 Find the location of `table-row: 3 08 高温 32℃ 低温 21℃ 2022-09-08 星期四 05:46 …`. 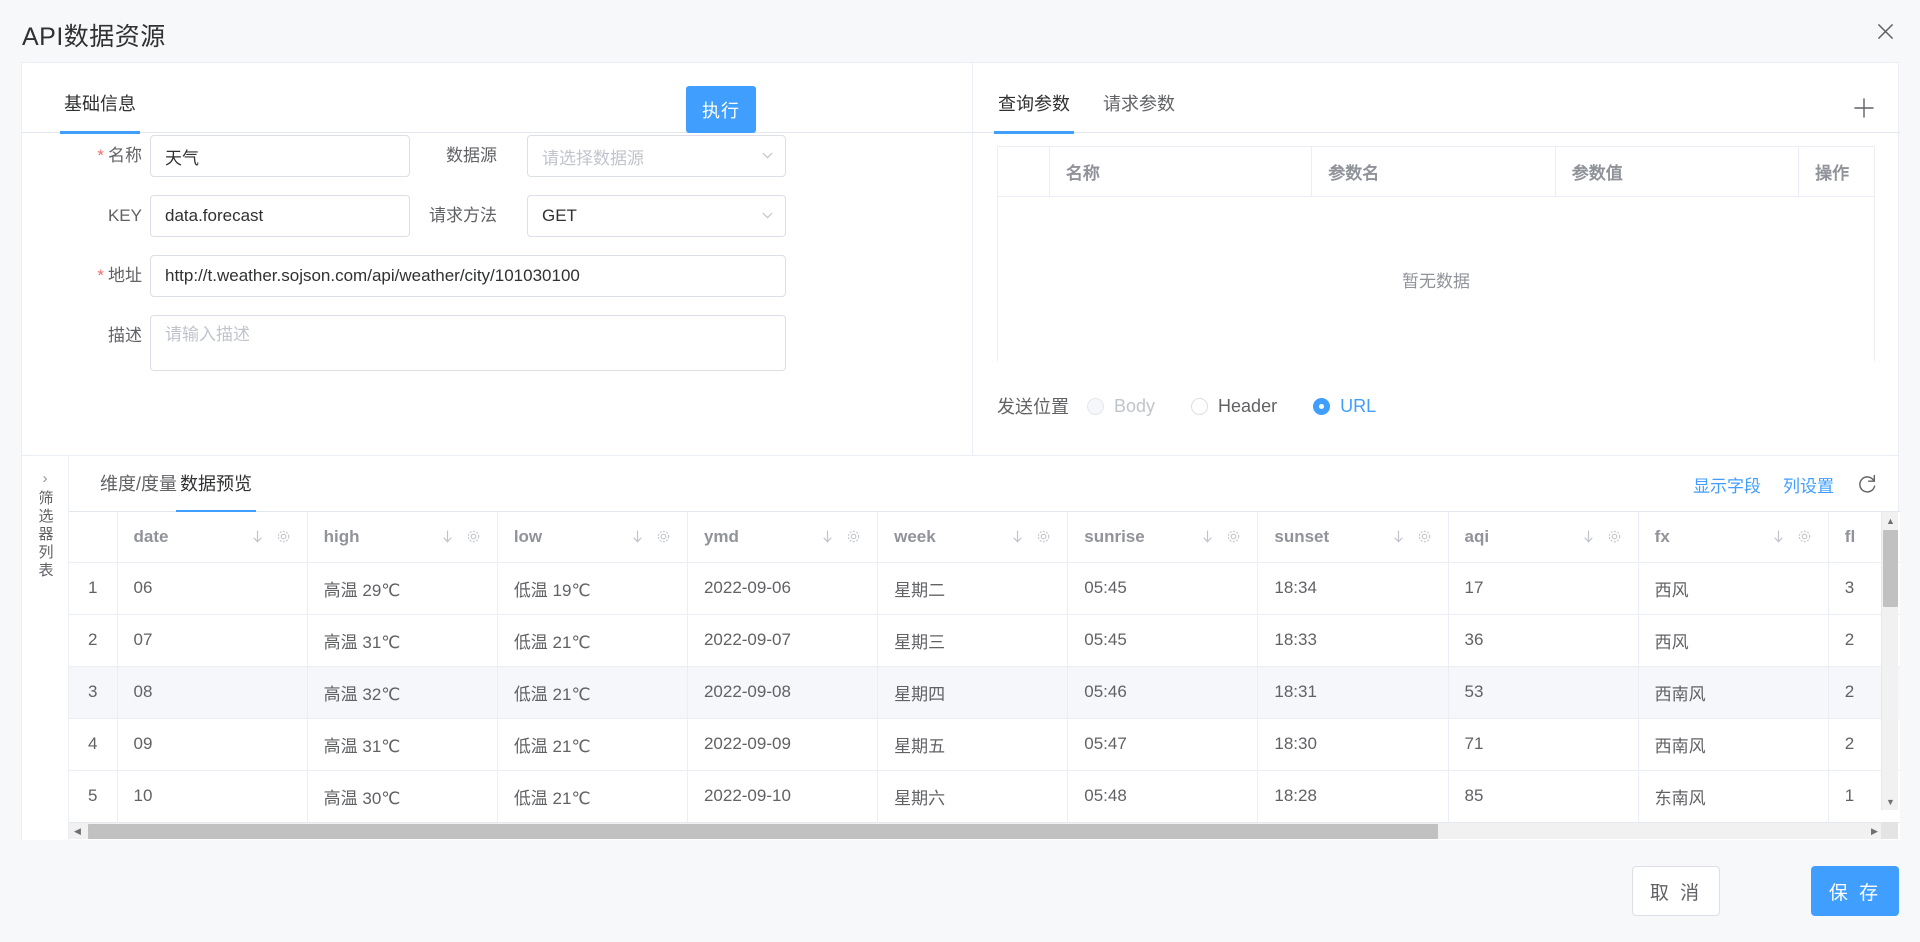

table-row: 3 08 高温 32℃ 低温 21℃ 2022-09-08 星期四 05:46 … is located at coordinates (984, 692).